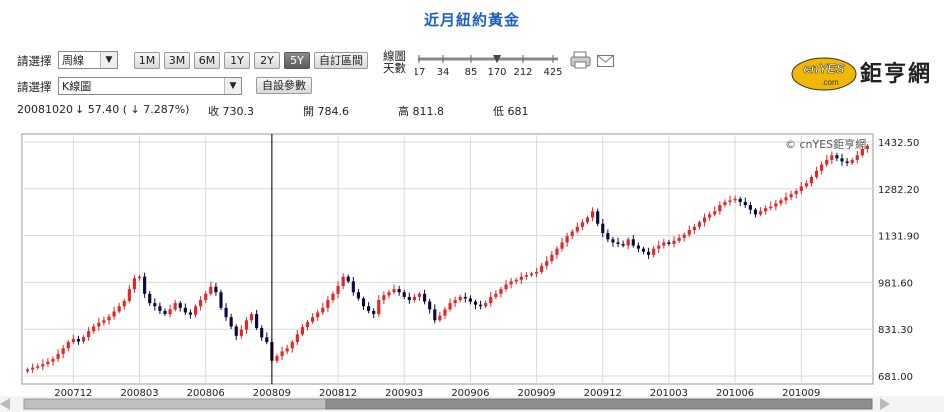 The image size is (944, 412). I want to click on line-days-slider: 17 34 85 170 212 425, so click(489, 65).